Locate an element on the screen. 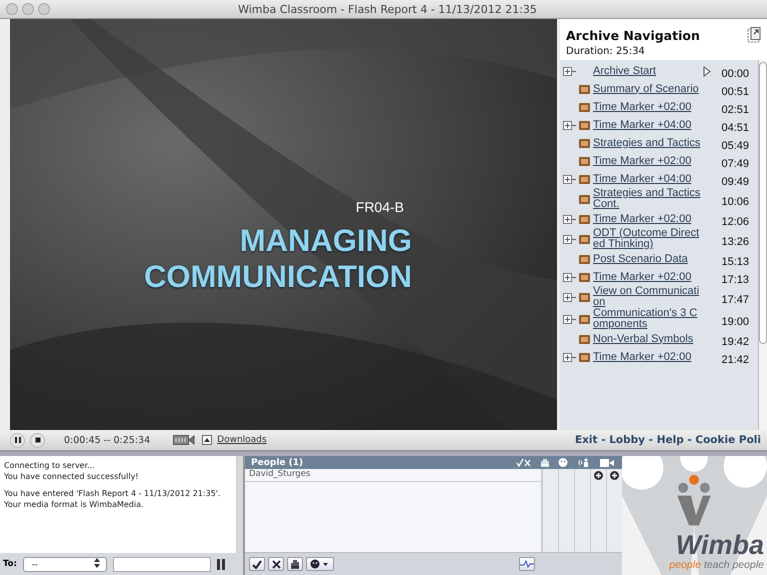 The width and height of the screenshot is (767, 575). video-camera-icon is located at coordinates (184, 440).